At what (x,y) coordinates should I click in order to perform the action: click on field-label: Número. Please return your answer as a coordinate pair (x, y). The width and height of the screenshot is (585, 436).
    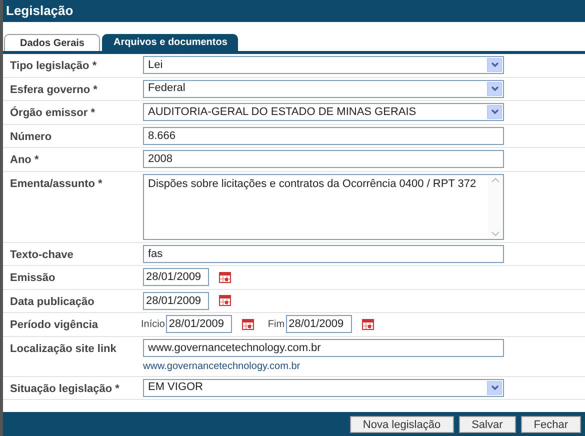
    Looking at the image, I should click on (31, 137).